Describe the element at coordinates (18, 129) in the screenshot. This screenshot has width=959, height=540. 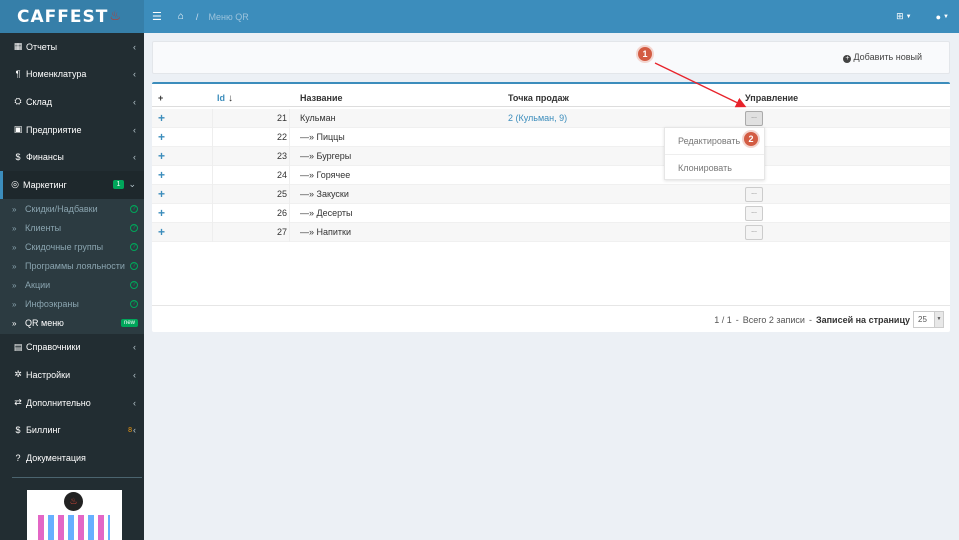
I see `building-icon: ▣` at that location.